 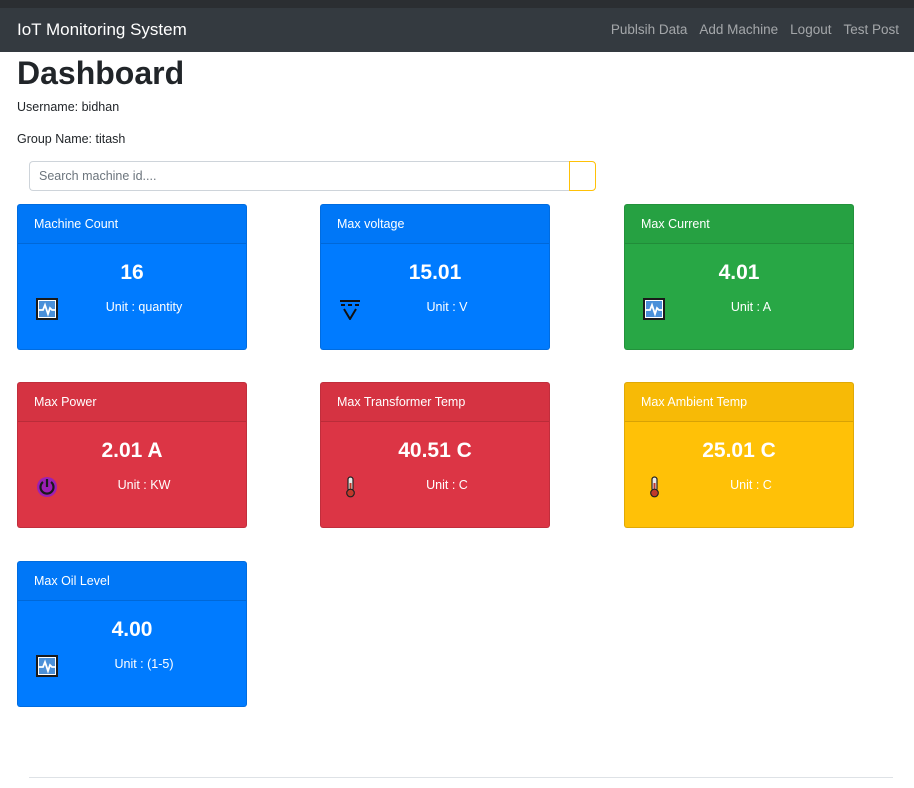 I want to click on card-max-voltage: Max voltage 15.01 Unit : V, so click(x=435, y=277).